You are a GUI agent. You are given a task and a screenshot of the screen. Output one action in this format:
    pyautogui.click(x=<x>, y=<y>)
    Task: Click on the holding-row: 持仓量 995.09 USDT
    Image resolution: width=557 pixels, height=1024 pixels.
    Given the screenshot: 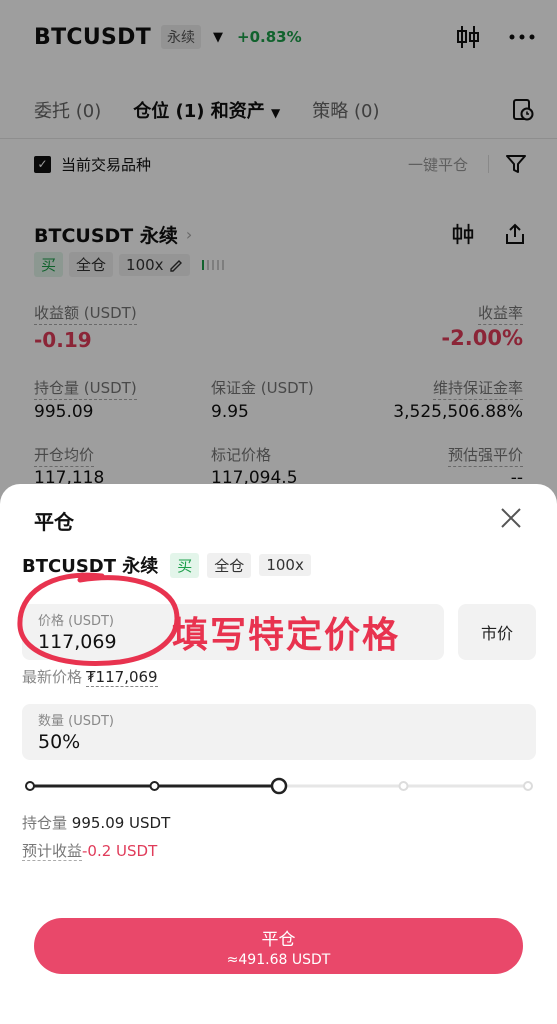 What is the action you would take?
    pyautogui.click(x=96, y=822)
    